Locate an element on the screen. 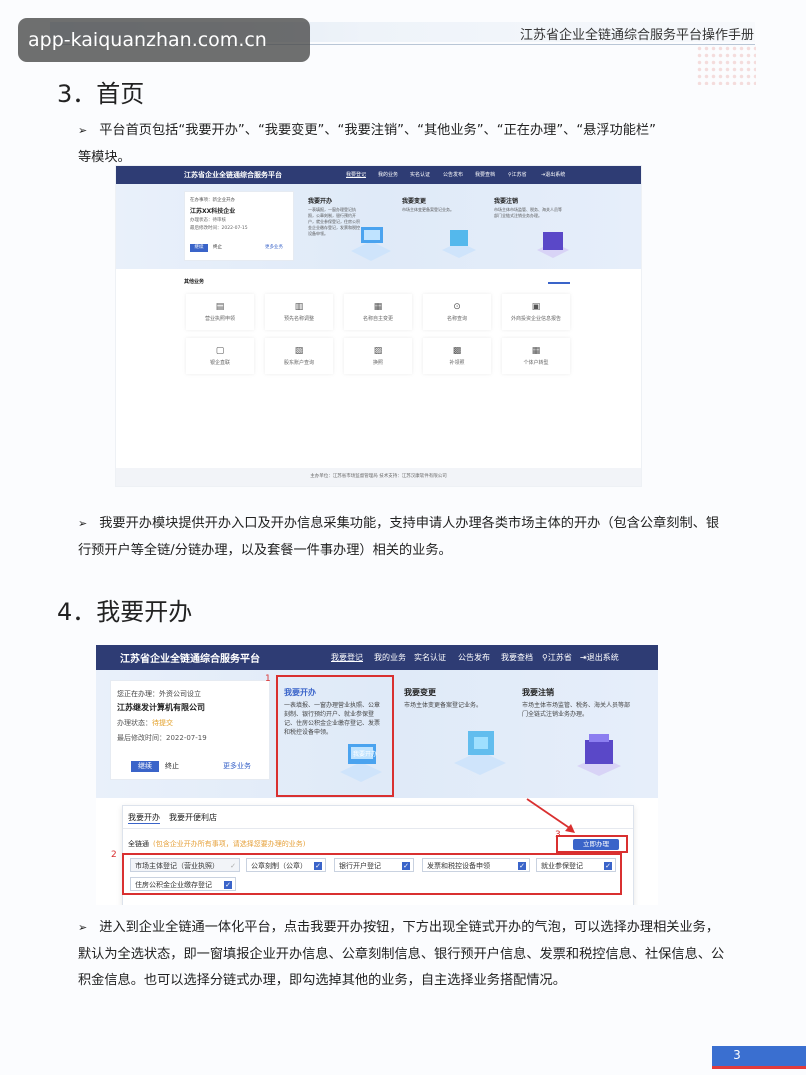  nav-logout: ⇥退出系统 is located at coordinates (553, 174).